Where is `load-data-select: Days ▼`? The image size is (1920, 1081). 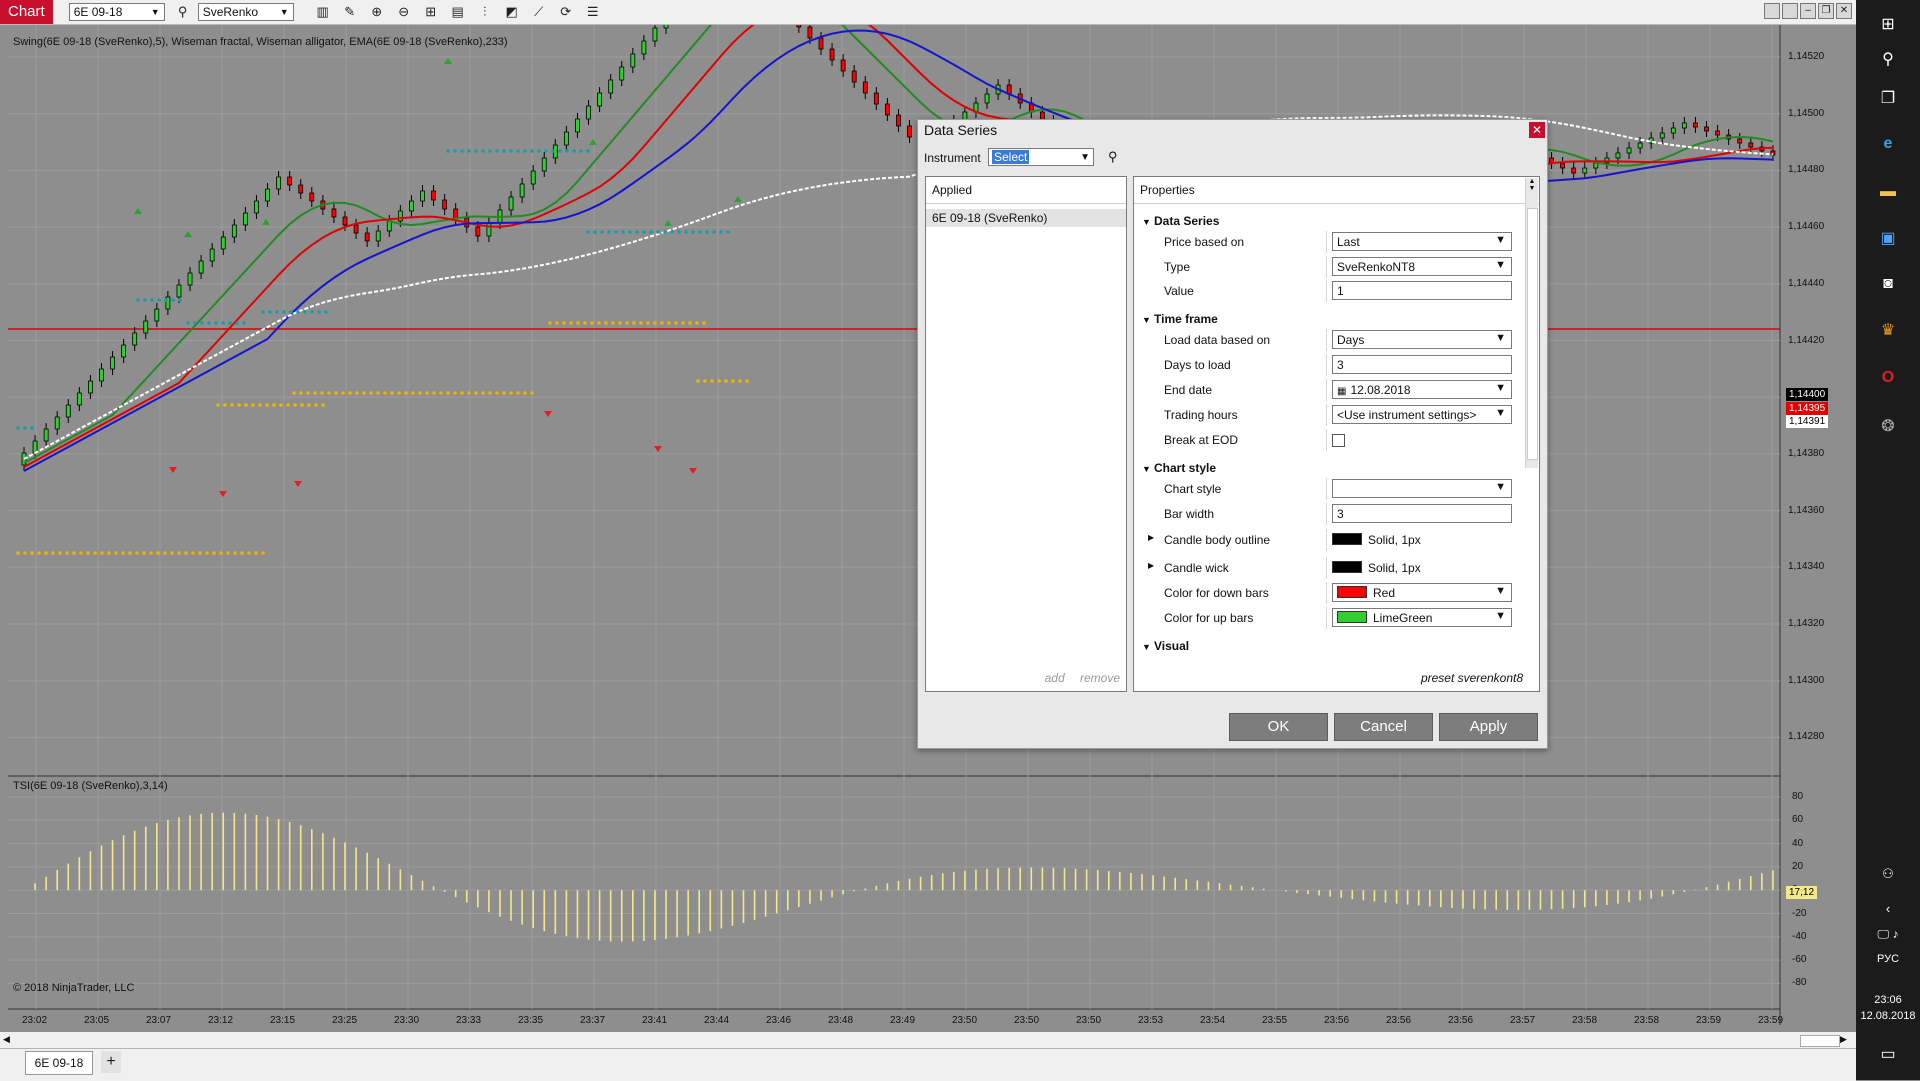 load-data-select: Days ▼ is located at coordinates (1422, 339).